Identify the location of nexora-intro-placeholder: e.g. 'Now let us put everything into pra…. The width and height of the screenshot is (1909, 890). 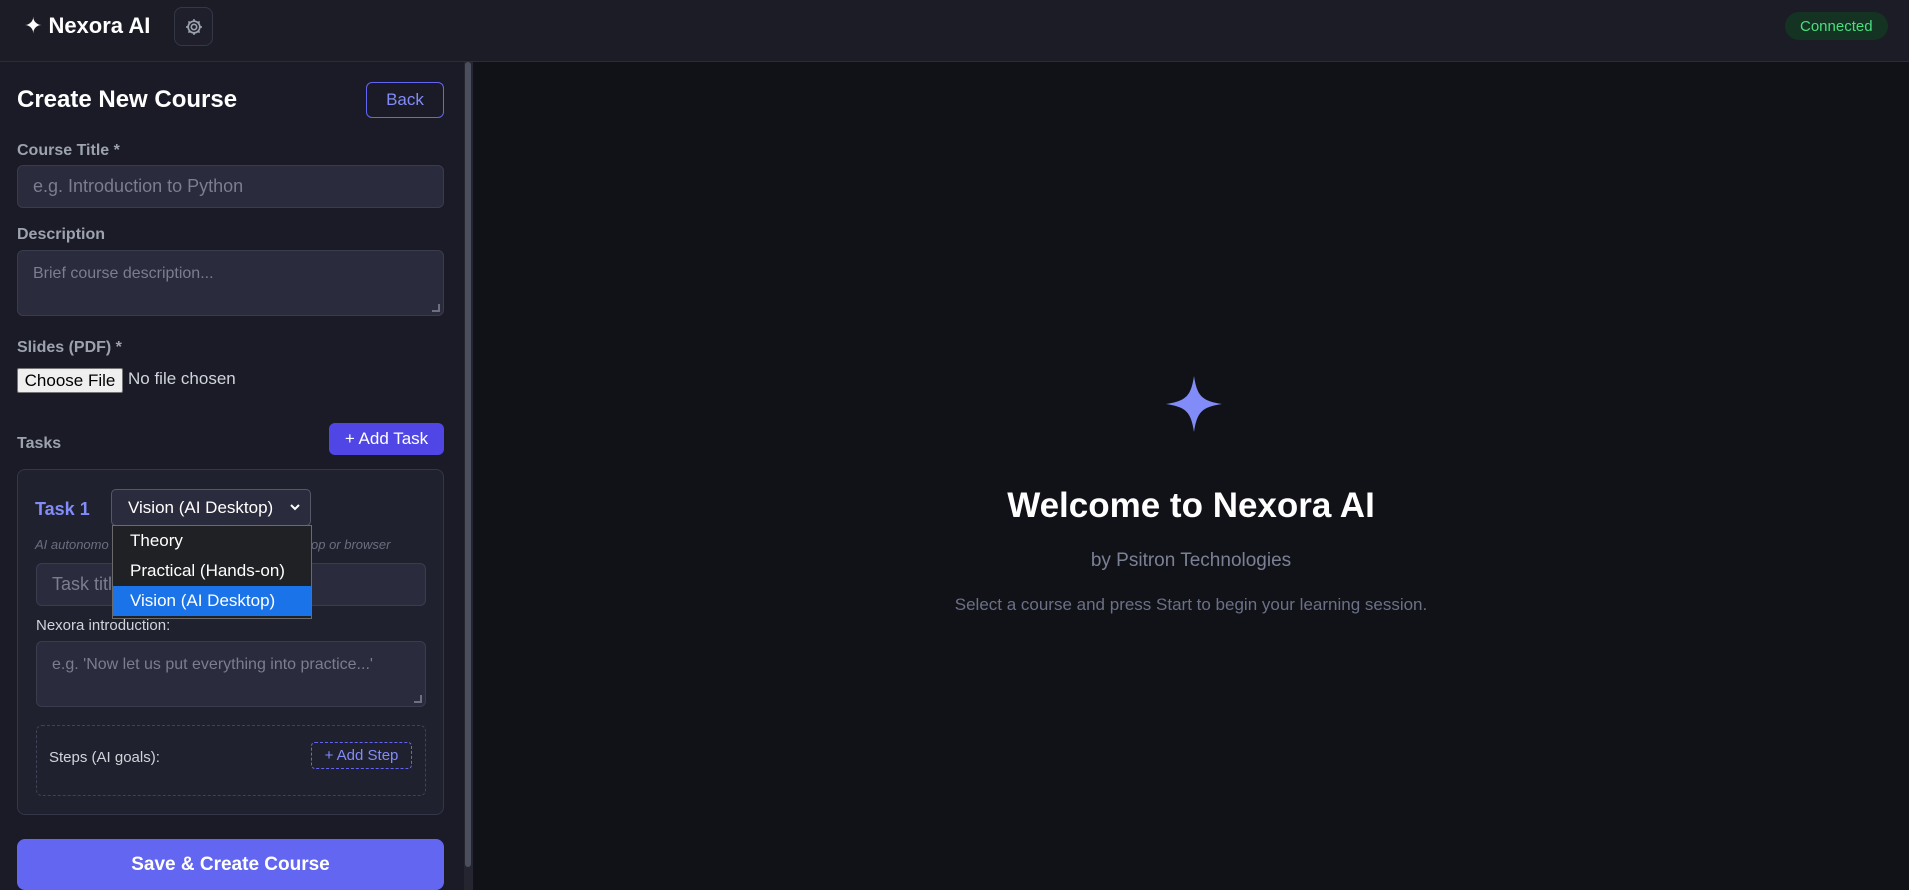
(212, 664).